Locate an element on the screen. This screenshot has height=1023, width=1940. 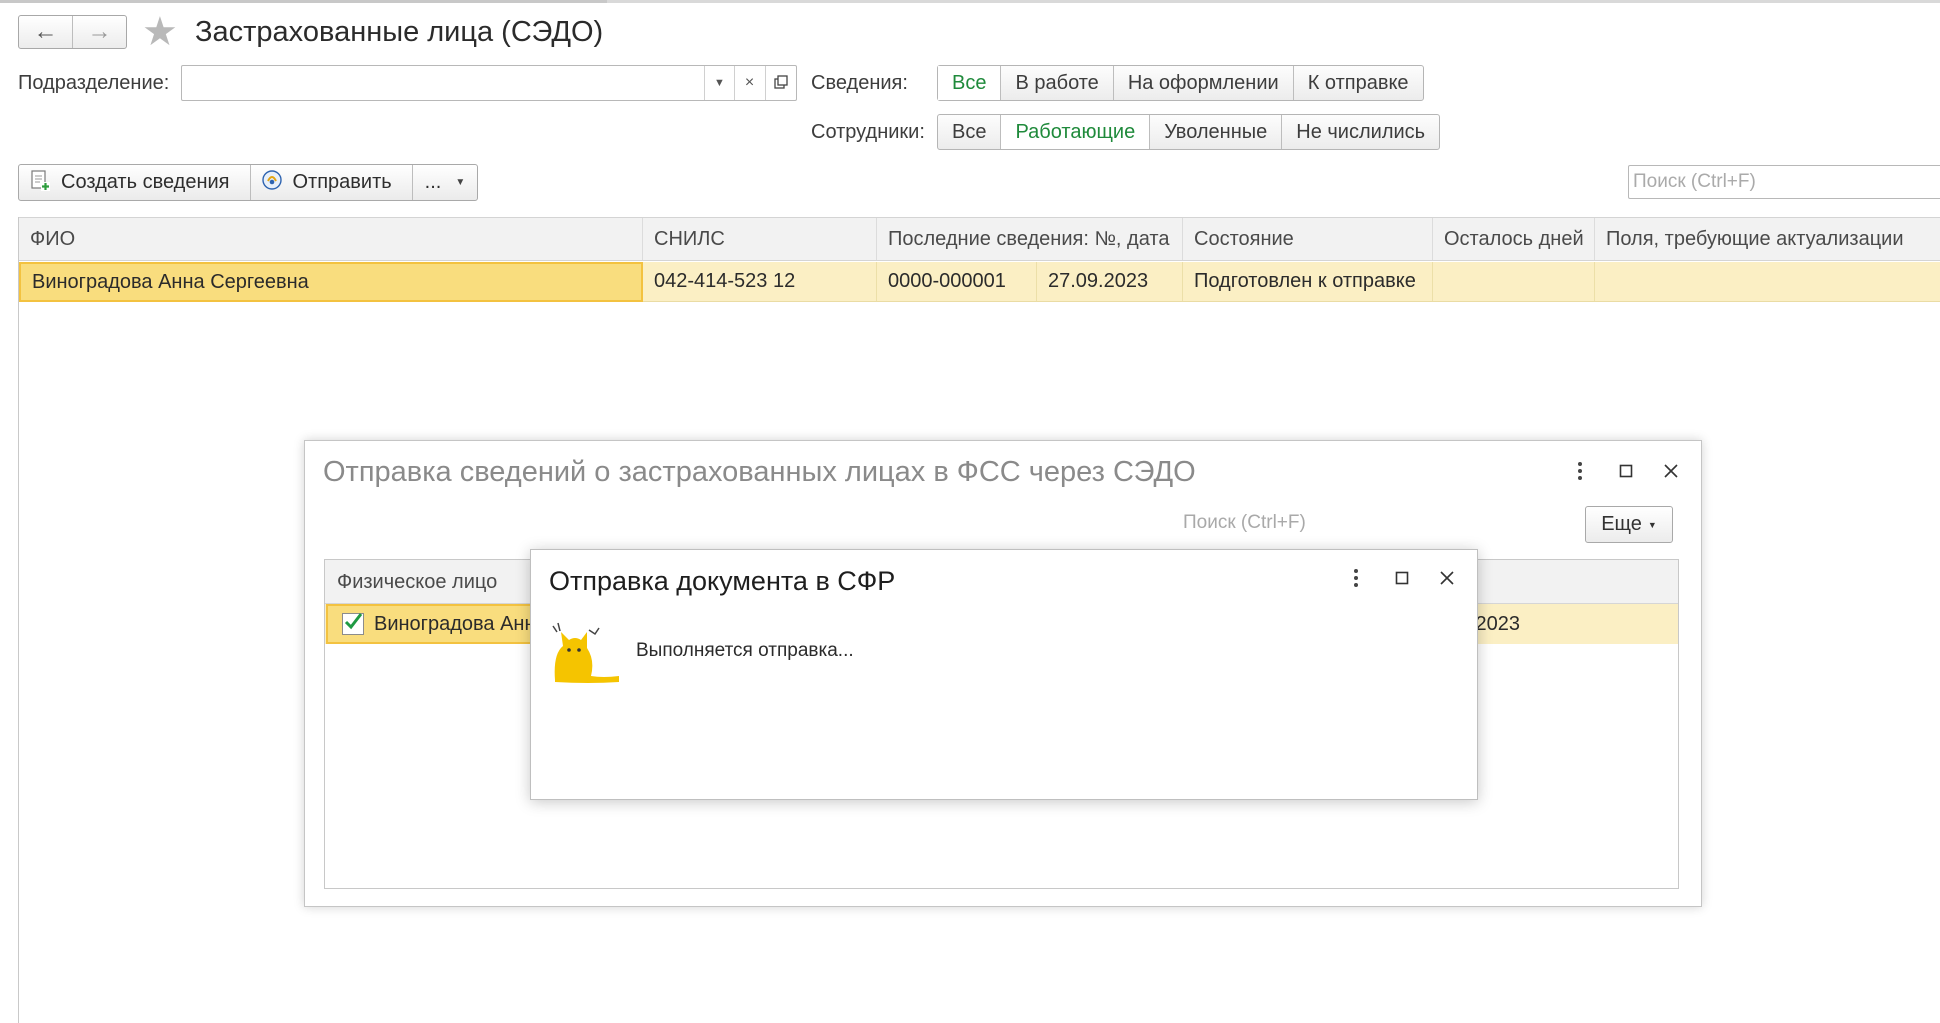
row-checkbox is located at coordinates (353, 624).